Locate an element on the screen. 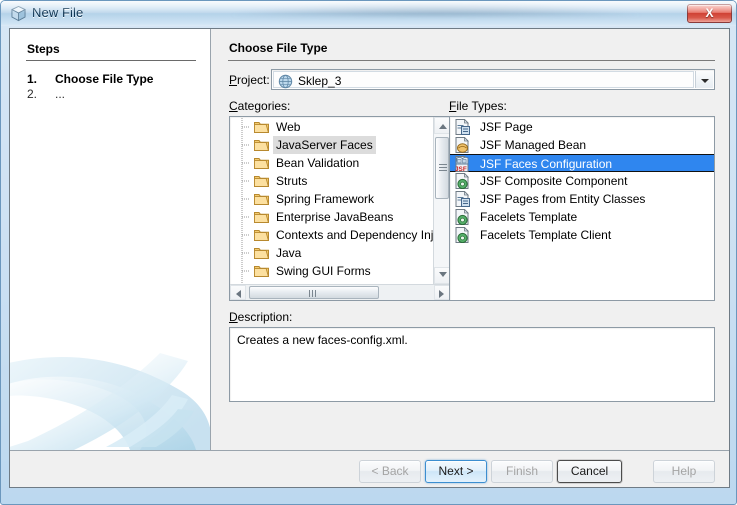 This screenshot has height=505, width=737. chevron-down-icon is located at coordinates (704, 79).